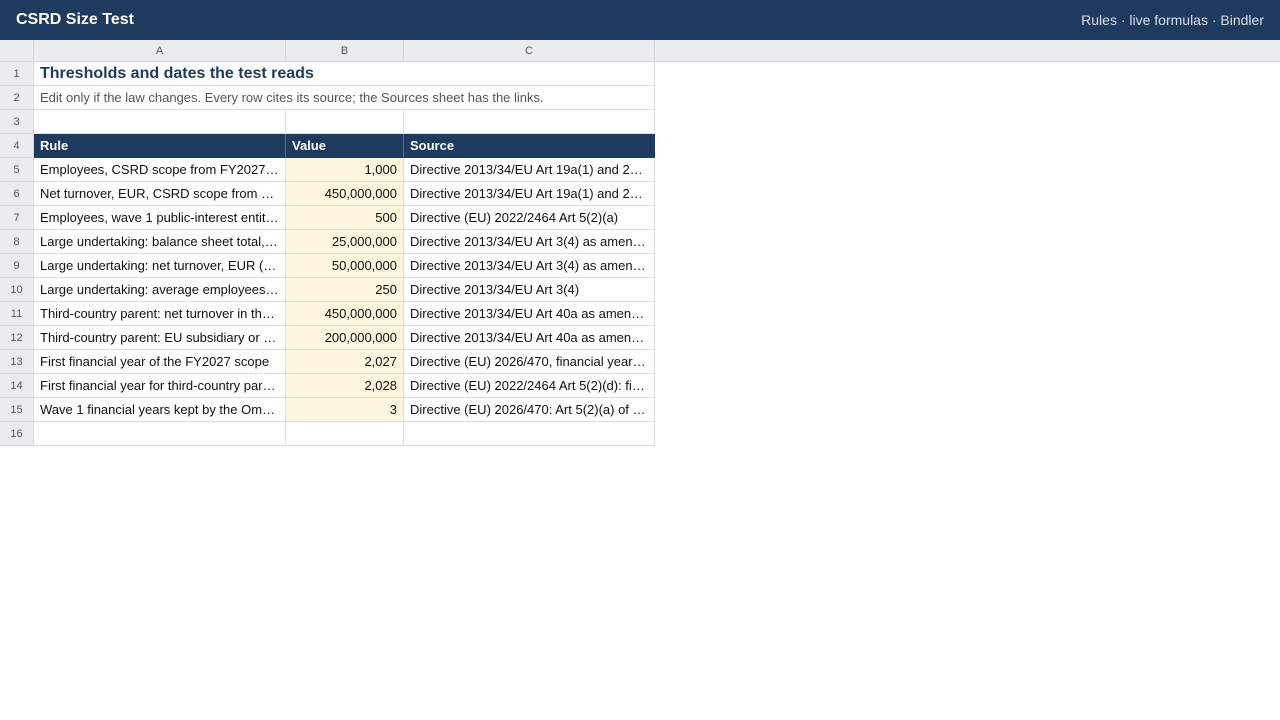  I want to click on column-header-c: C, so click(529, 51).